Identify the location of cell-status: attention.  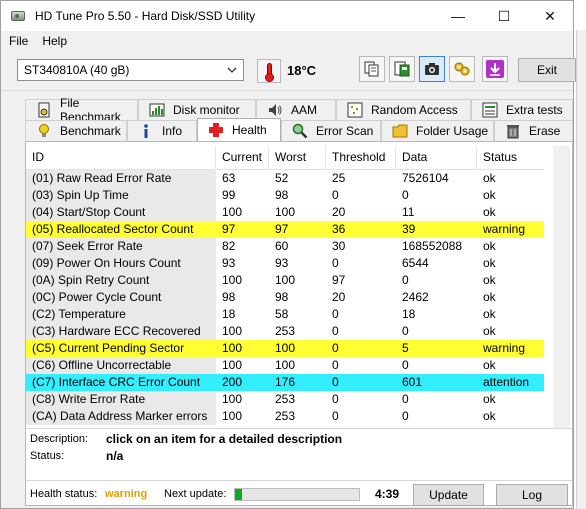
(506, 382).